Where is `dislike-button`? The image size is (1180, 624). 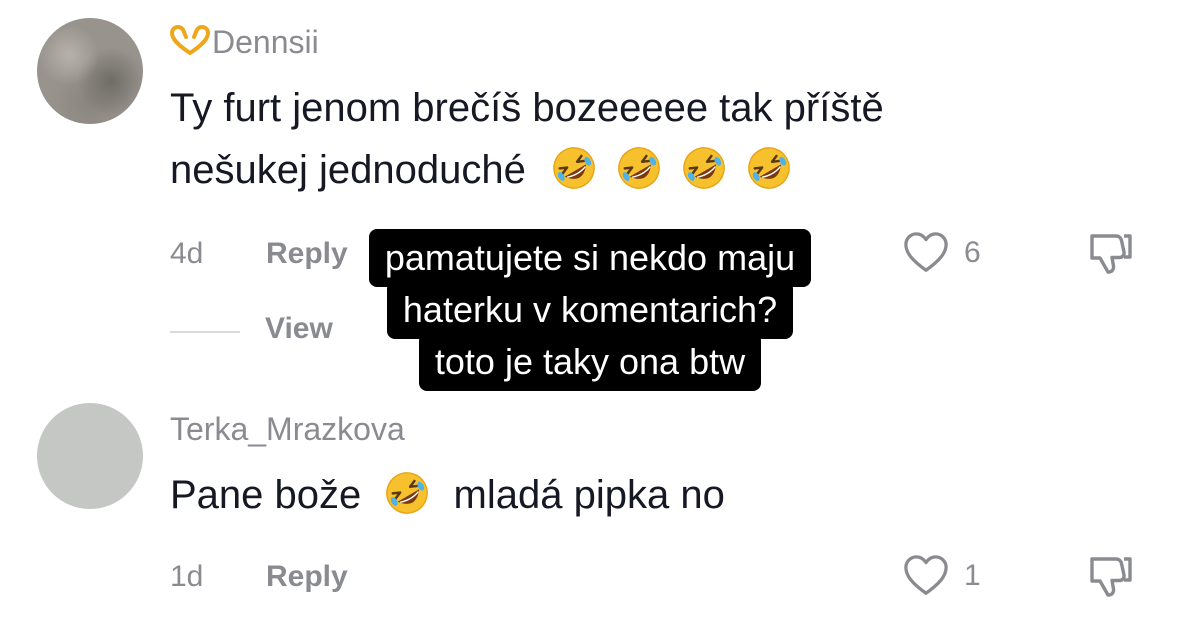 dislike-button is located at coordinates (1110, 579).